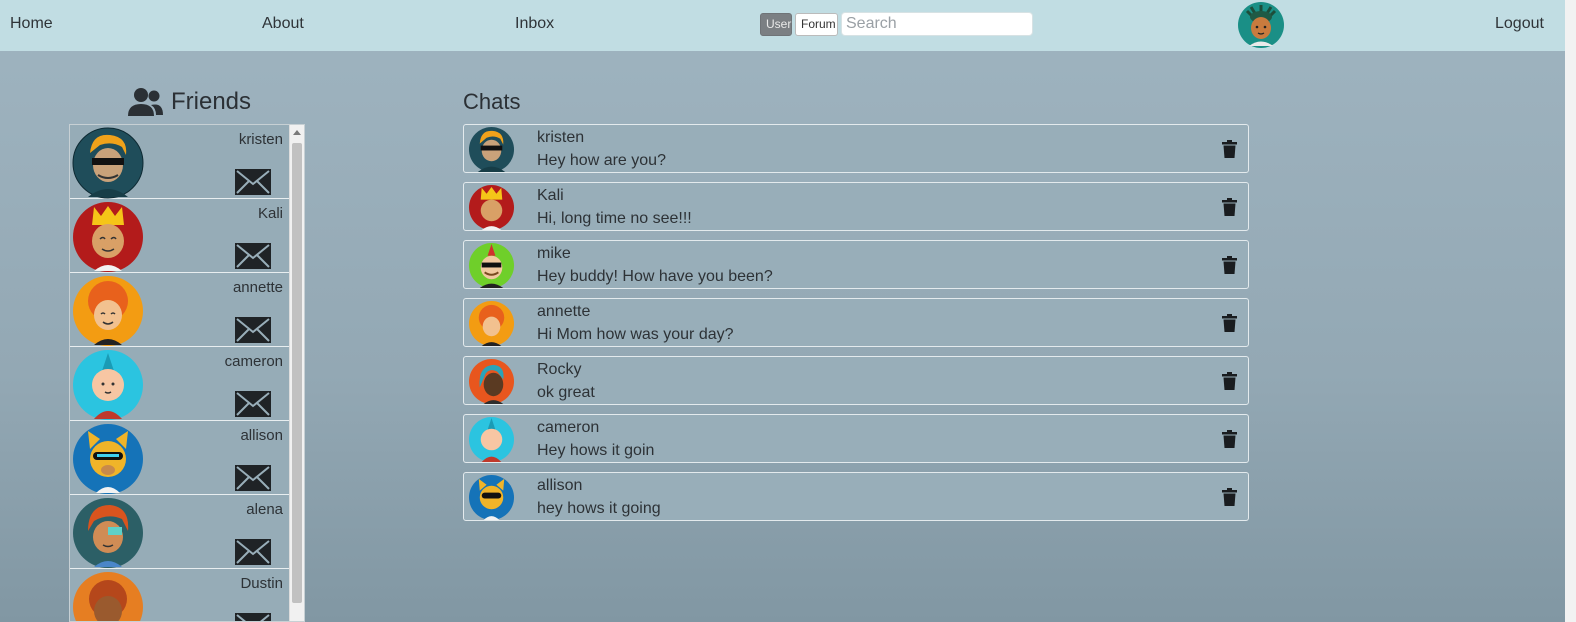  What do you see at coordinates (856, 206) in the screenshot?
I see `chat-row: Kali Hi, long time no see!!!` at bounding box center [856, 206].